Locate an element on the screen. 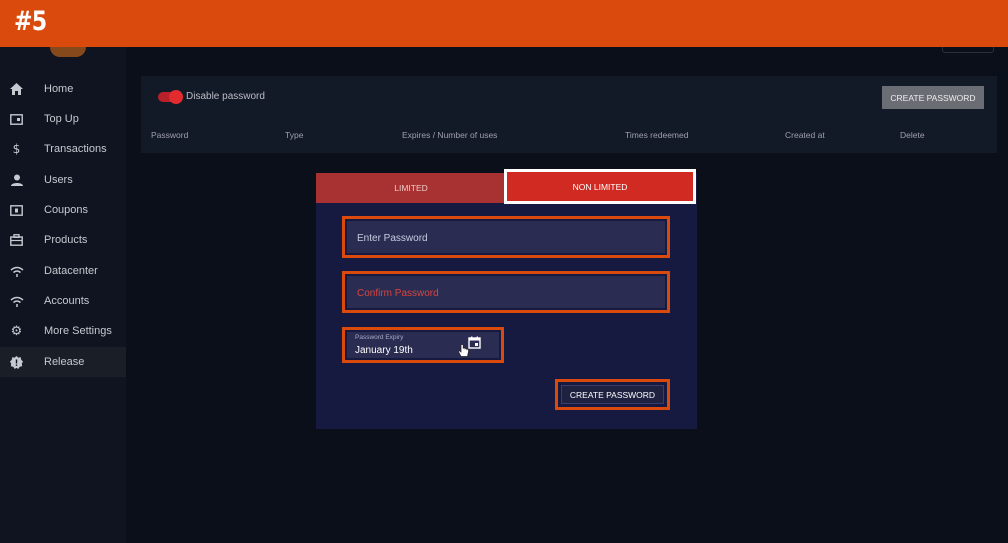 The height and width of the screenshot is (543, 1008). account-menu-button is located at coordinates (968, 50).